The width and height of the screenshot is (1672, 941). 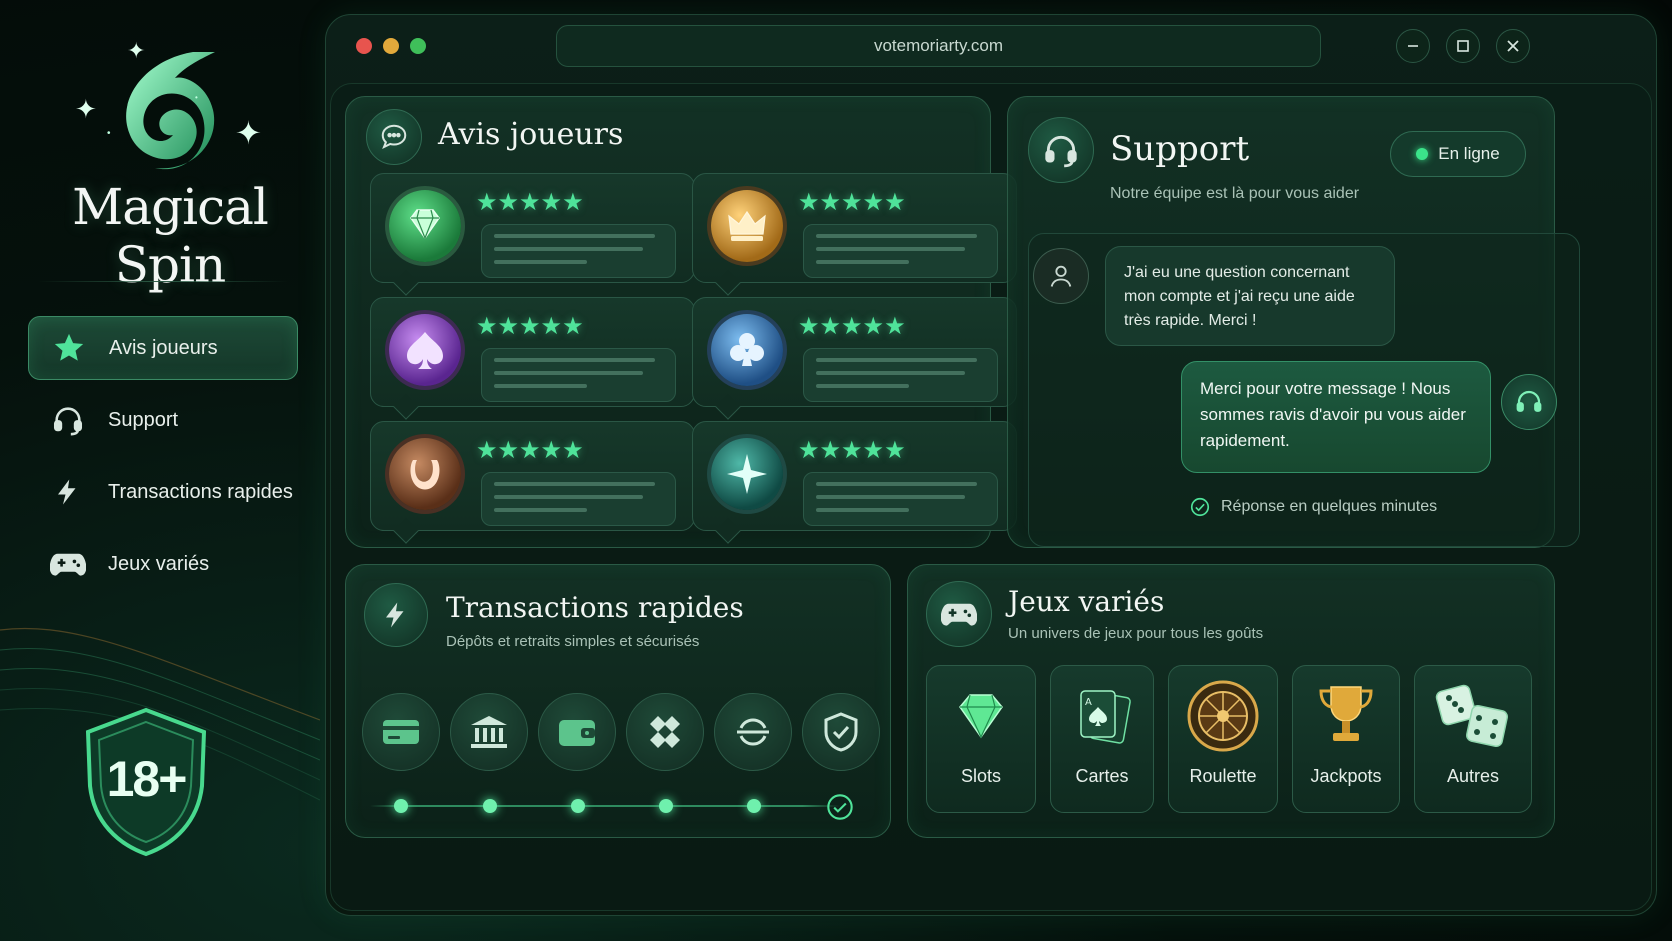 I want to click on sidebar-item-label: Avis joueurs, so click(x=163, y=347).